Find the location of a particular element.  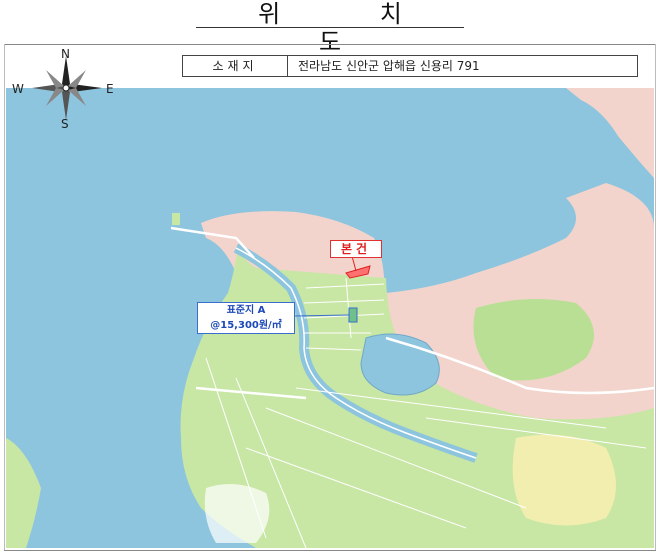

compass-w-label: W is located at coordinates (18, 89).